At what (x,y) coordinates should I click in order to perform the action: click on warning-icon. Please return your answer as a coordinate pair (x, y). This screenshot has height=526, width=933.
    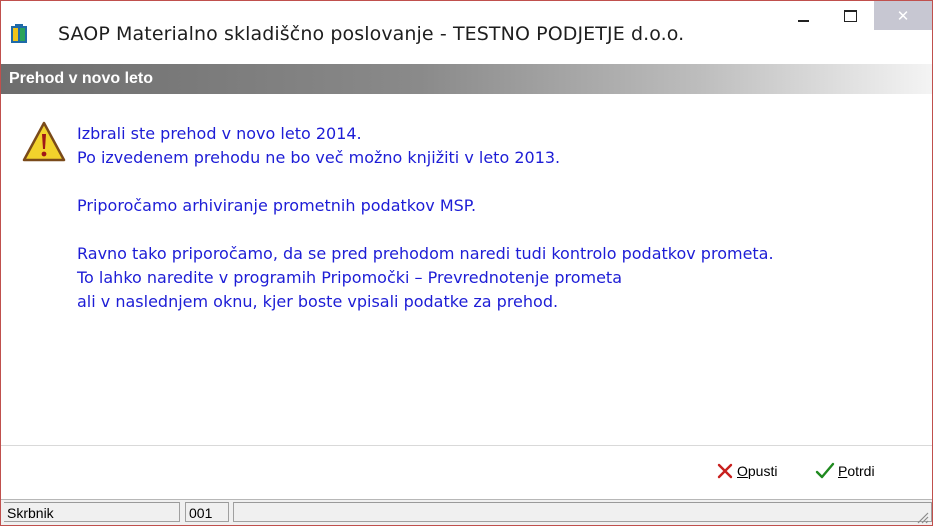
    Looking at the image, I should click on (44, 141).